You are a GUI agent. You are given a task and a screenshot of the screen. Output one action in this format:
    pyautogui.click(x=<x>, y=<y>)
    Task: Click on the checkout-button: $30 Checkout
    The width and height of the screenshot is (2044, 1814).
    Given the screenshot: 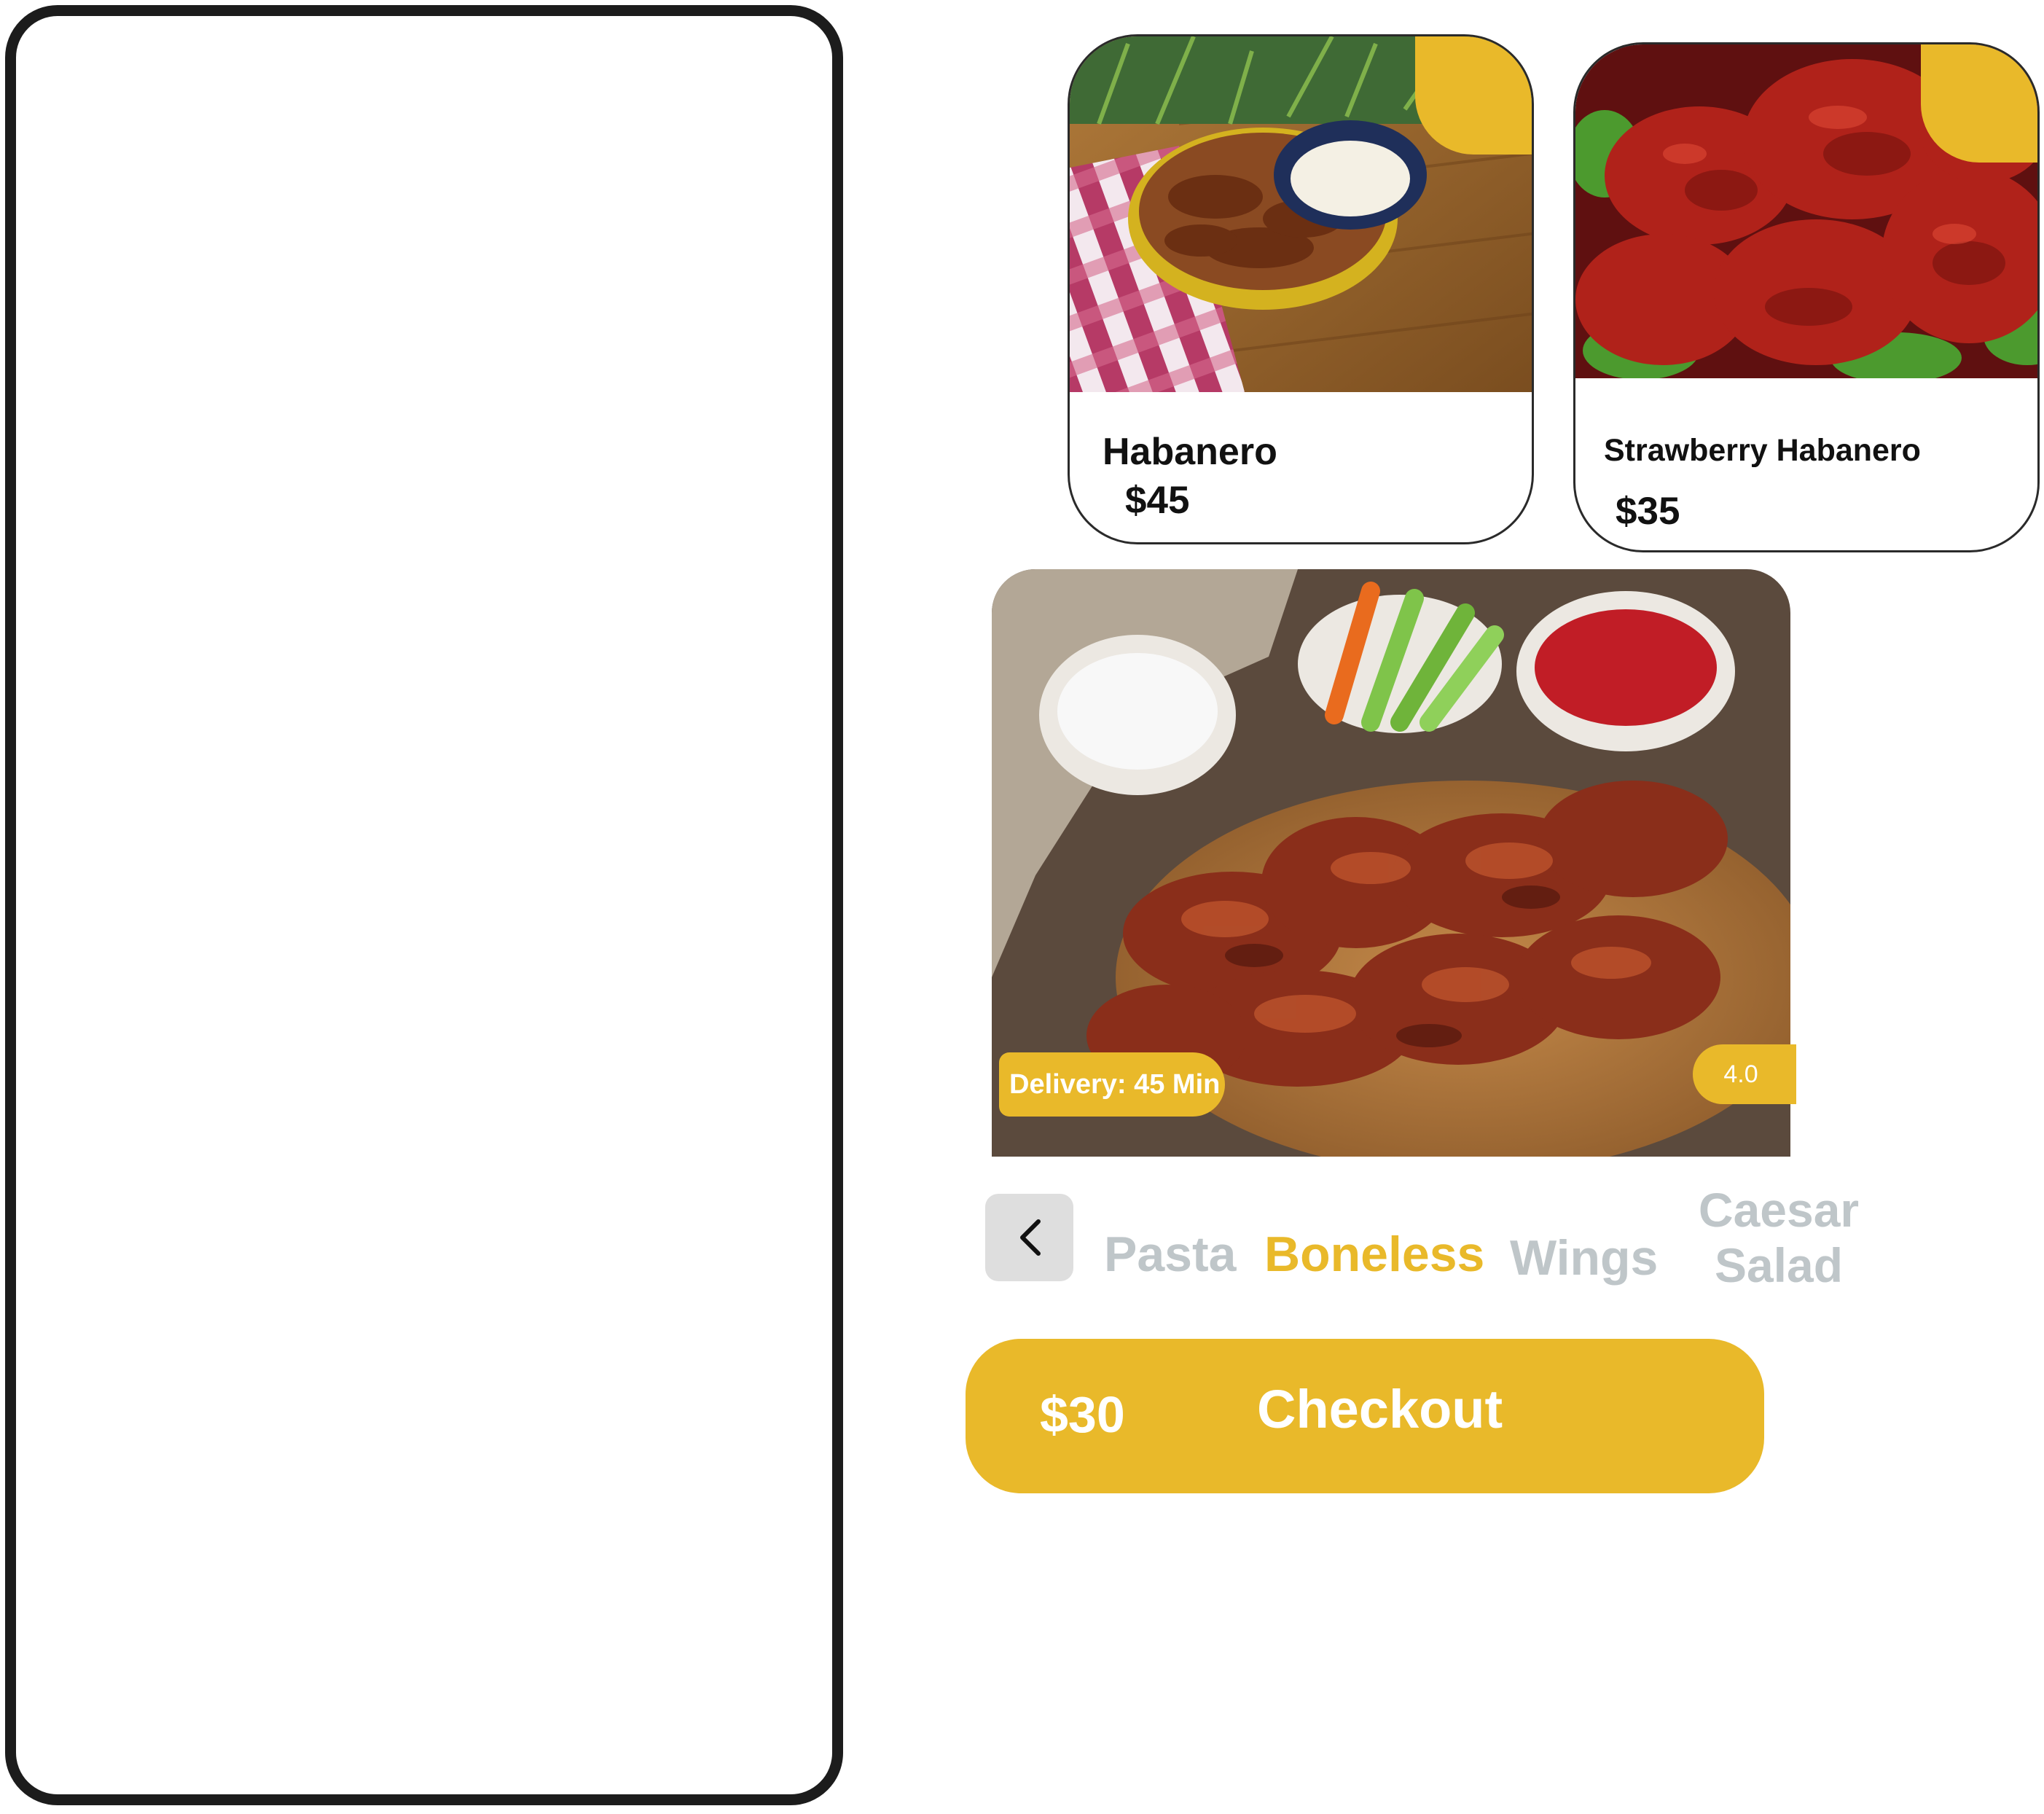 What is the action you would take?
    pyautogui.click(x=1365, y=1416)
    